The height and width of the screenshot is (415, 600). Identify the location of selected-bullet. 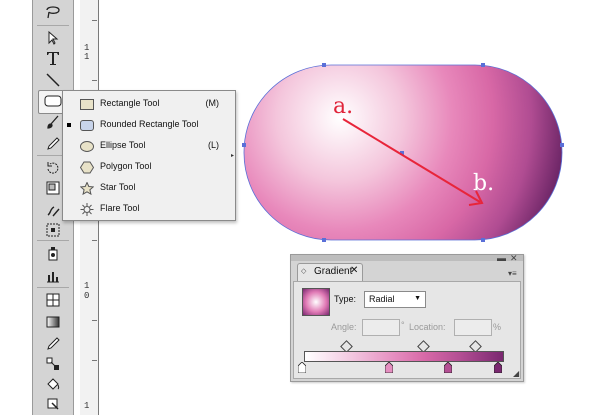
(69, 125).